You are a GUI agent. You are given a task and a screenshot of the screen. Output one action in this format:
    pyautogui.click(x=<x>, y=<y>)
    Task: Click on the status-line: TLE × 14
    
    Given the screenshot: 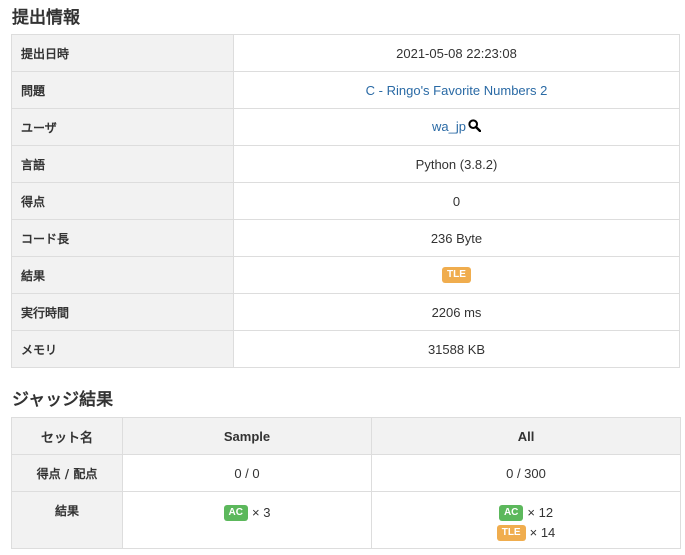 What is the action you would take?
    pyautogui.click(x=526, y=533)
    